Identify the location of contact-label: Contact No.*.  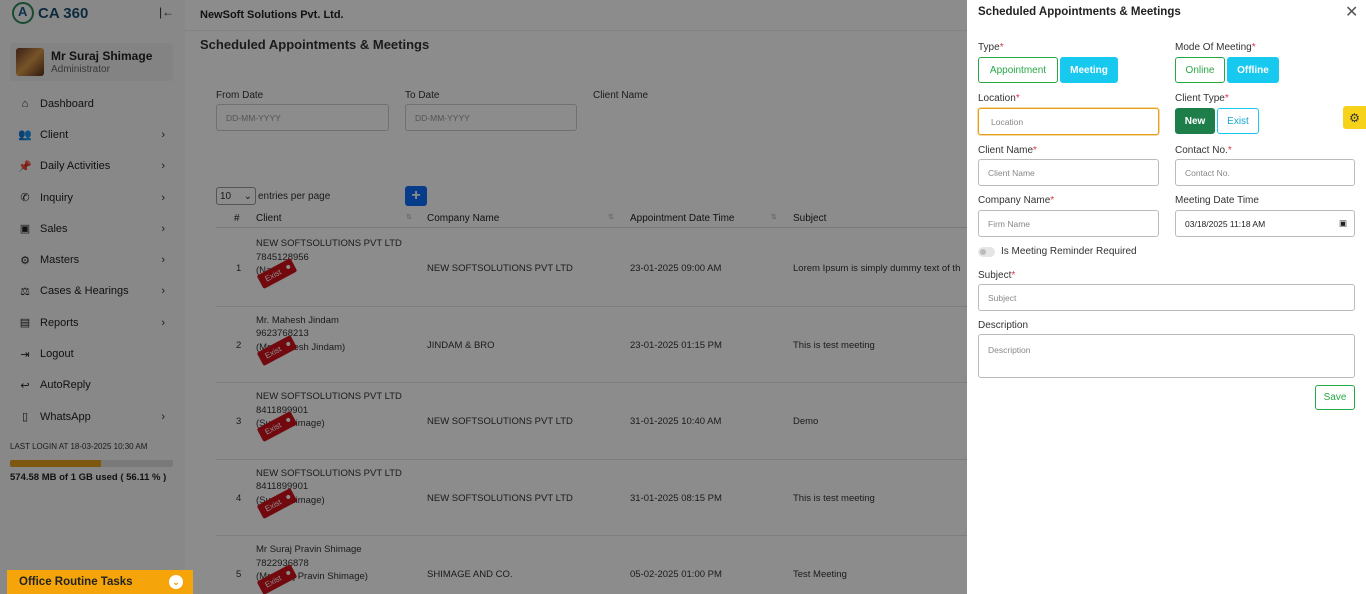
(1203, 150).